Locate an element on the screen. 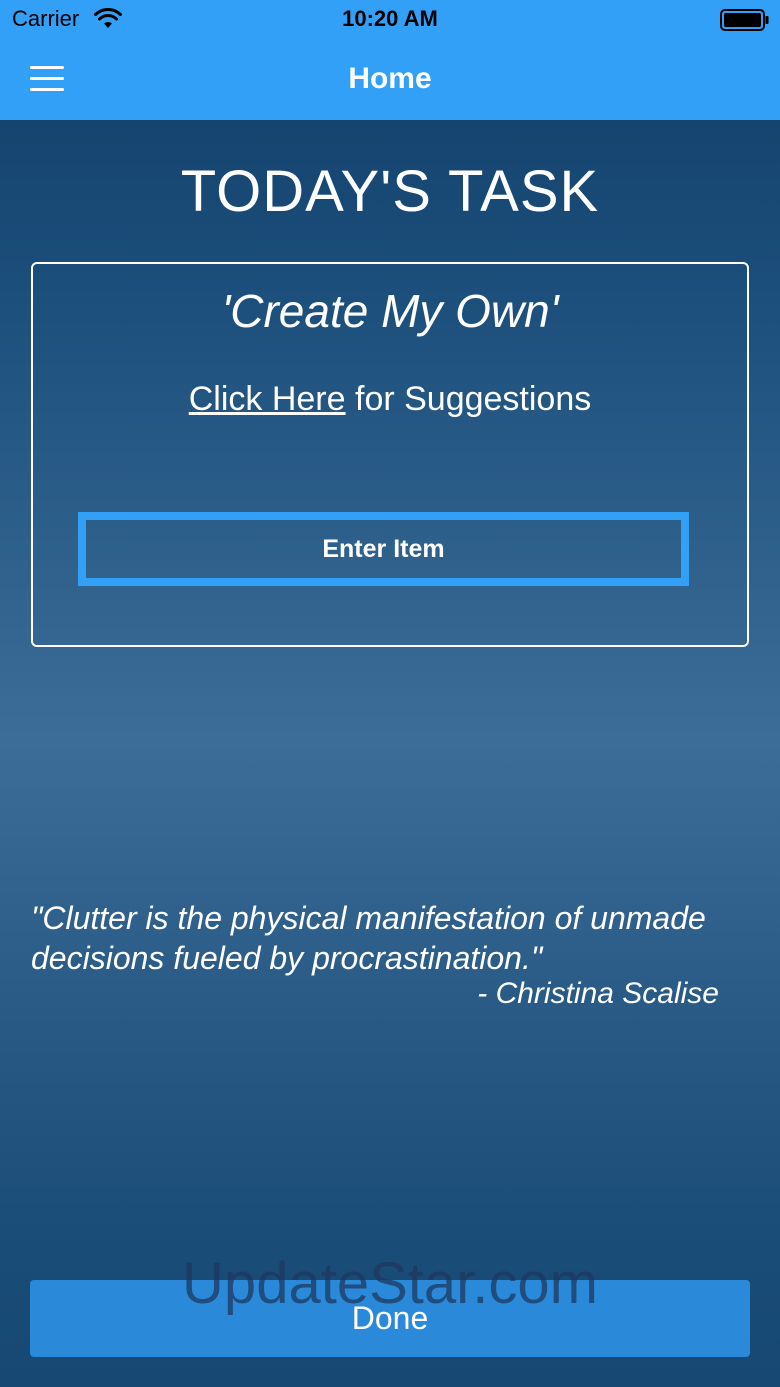  nav-title: Home is located at coordinates (390, 78).